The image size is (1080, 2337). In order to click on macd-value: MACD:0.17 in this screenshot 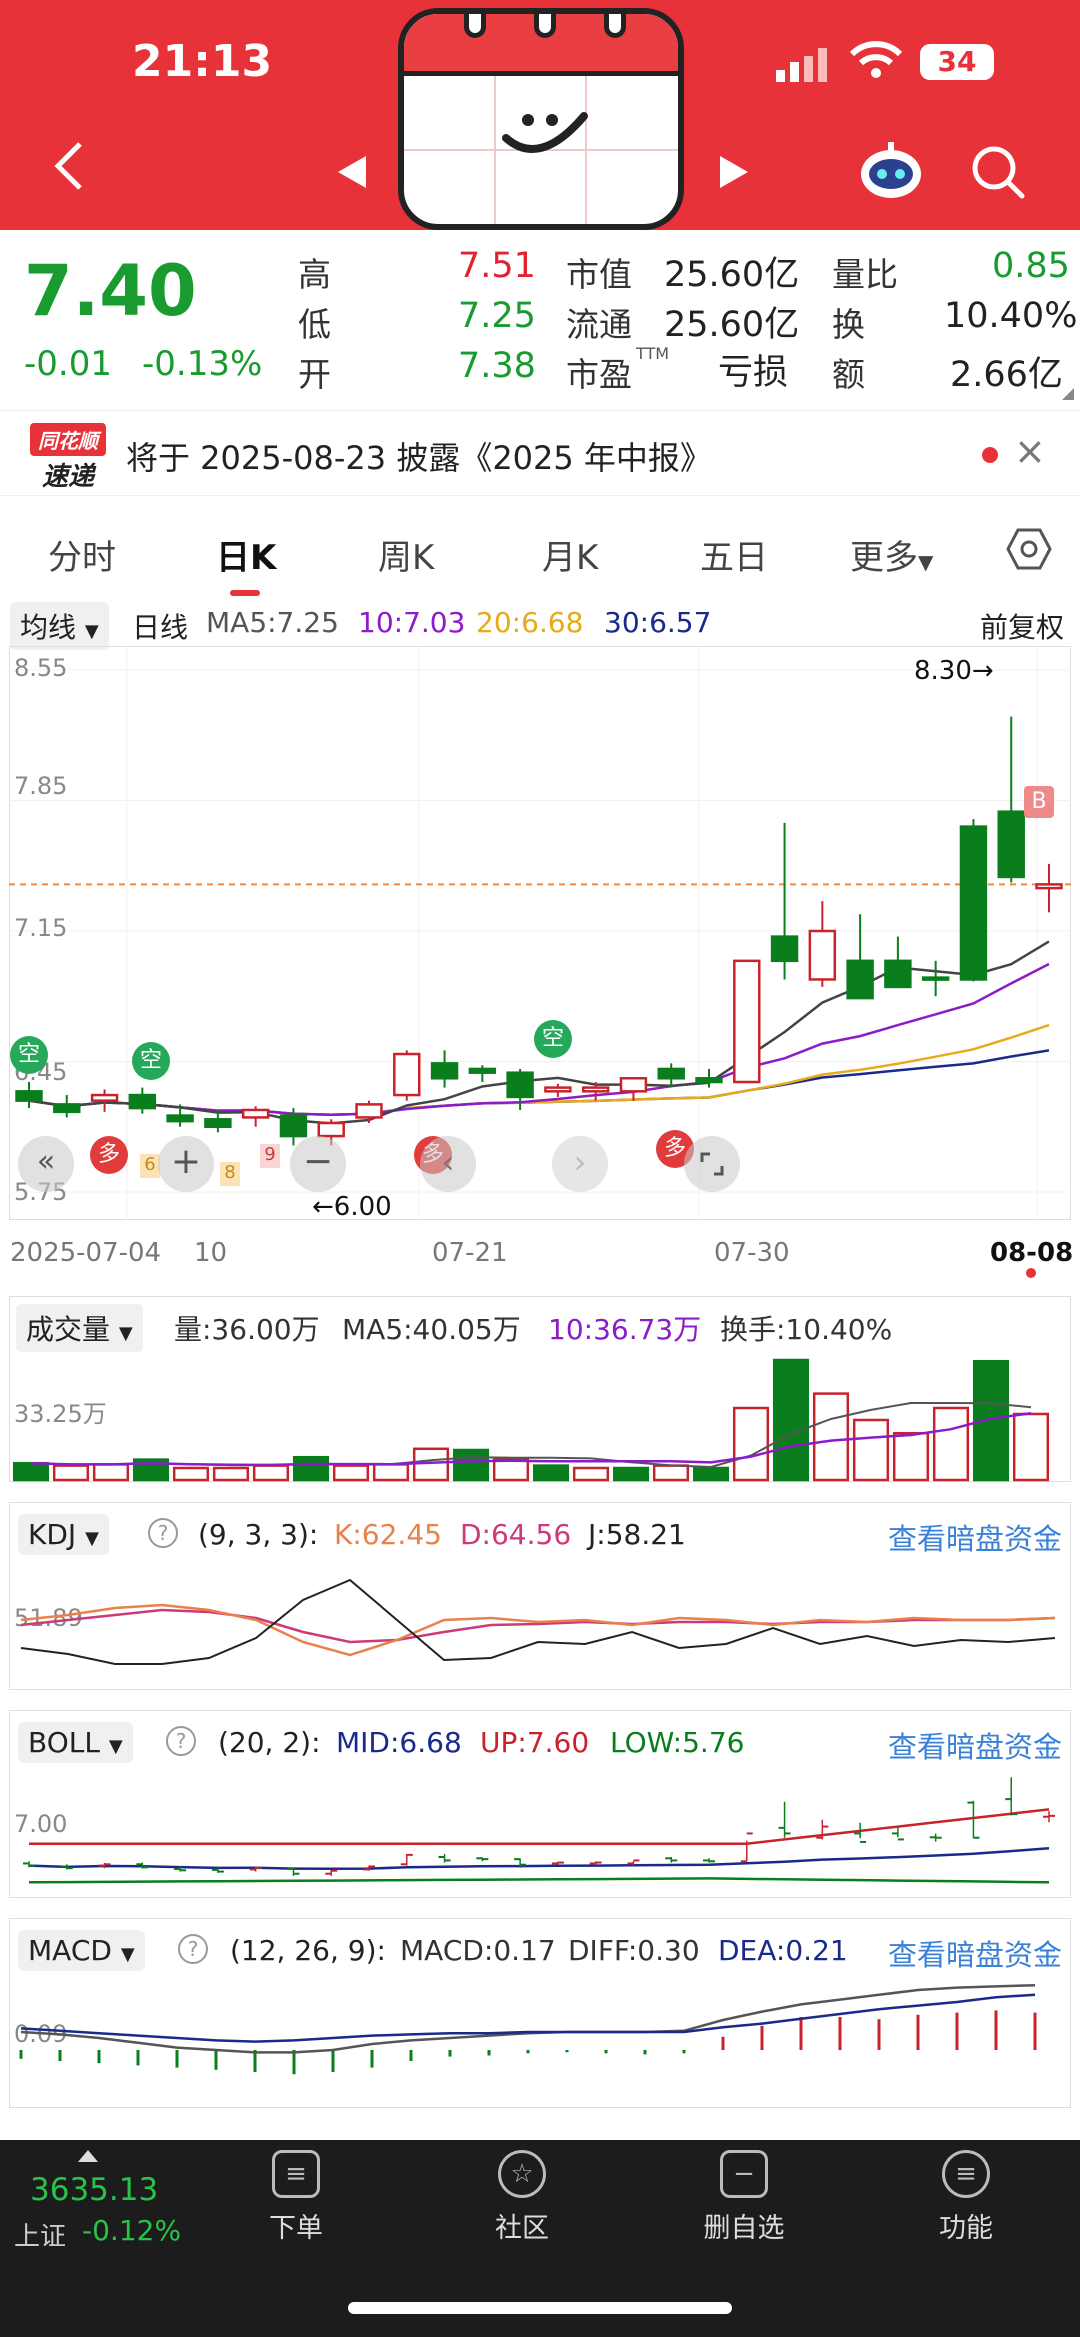, I will do `click(478, 1950)`.